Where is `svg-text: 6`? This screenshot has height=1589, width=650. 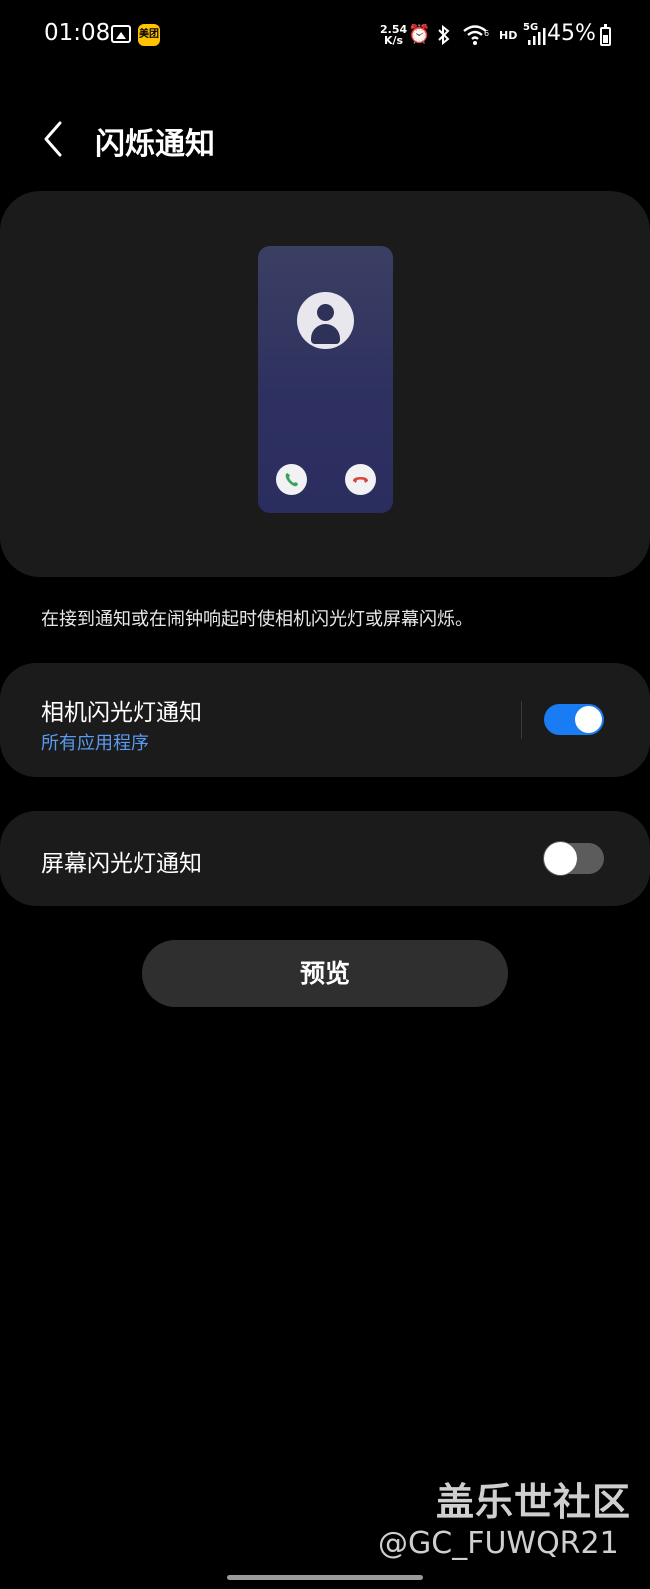
svg-text: 6 is located at coordinates (486, 33).